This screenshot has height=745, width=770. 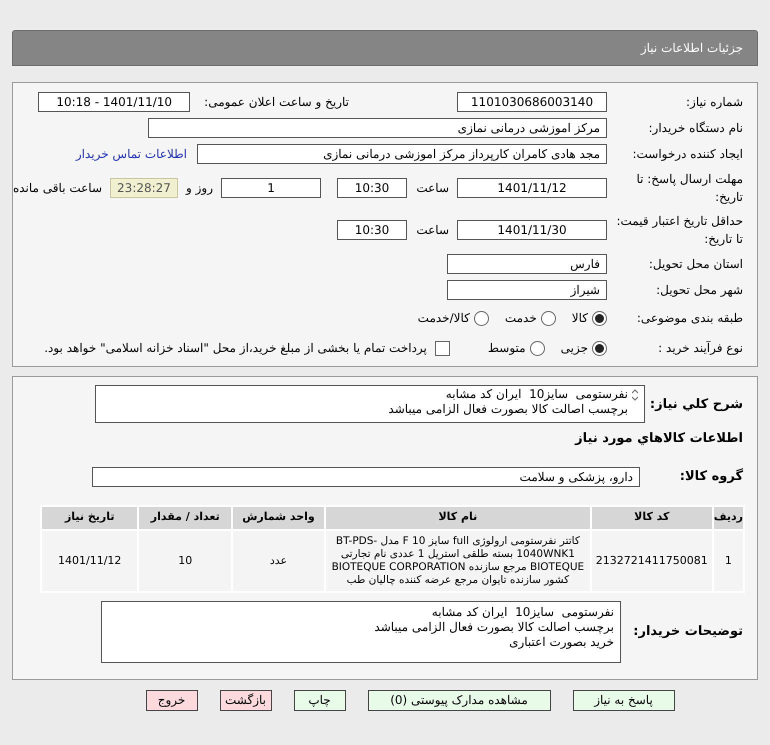 What do you see at coordinates (691, 48) in the screenshot?
I see `page-title: جزئیات اطلاعات نیاز` at bounding box center [691, 48].